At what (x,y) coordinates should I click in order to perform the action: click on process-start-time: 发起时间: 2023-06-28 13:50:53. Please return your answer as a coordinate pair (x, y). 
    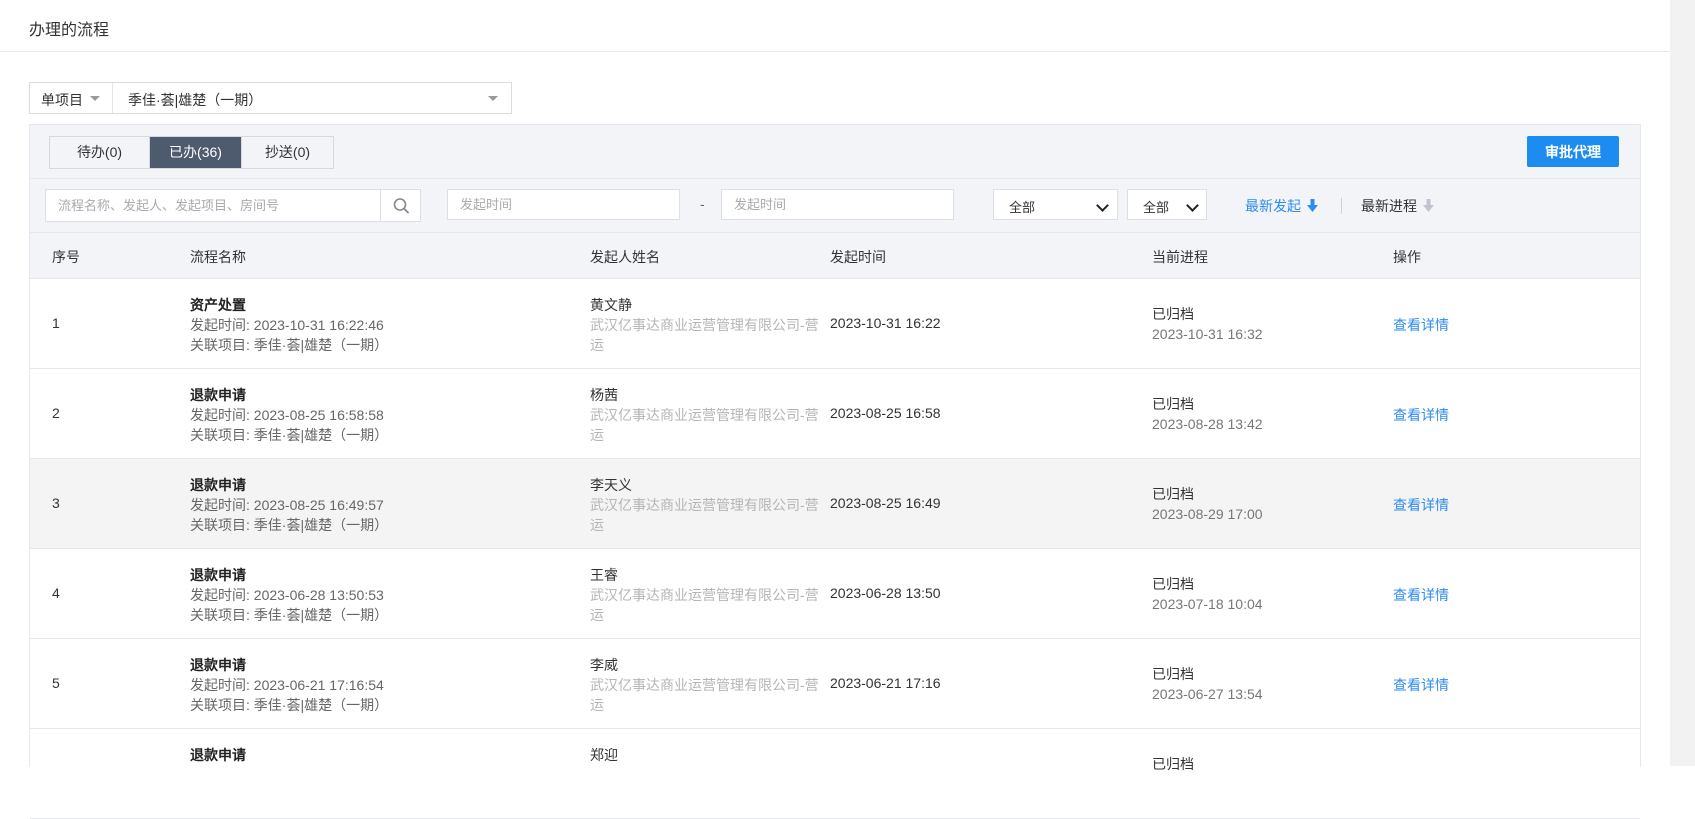
    Looking at the image, I should click on (287, 595).